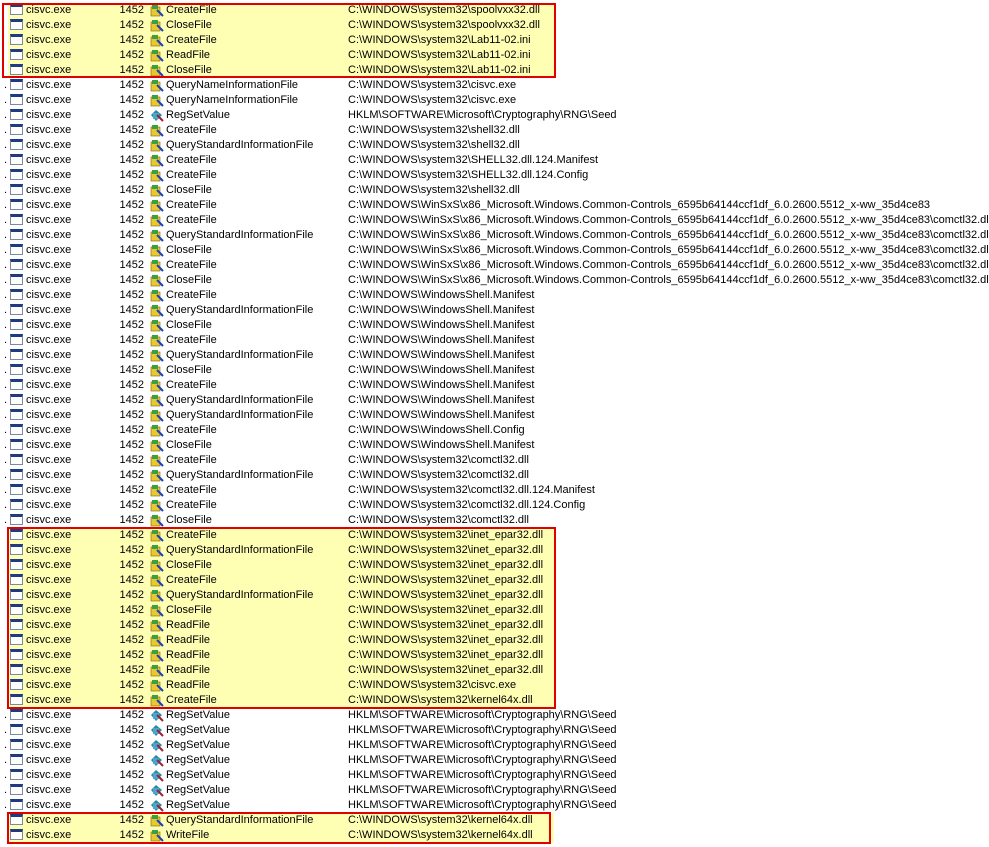 This screenshot has width=989, height=847. Describe the element at coordinates (198, 745) in the screenshot. I see `operation: RegSetValue` at that location.